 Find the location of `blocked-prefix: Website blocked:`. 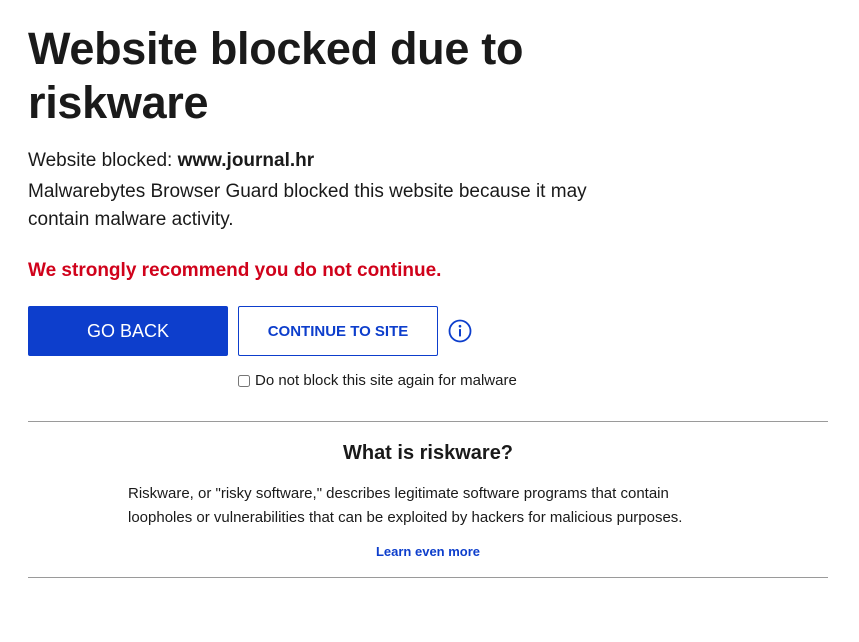

blocked-prefix: Website blocked: is located at coordinates (103, 160).